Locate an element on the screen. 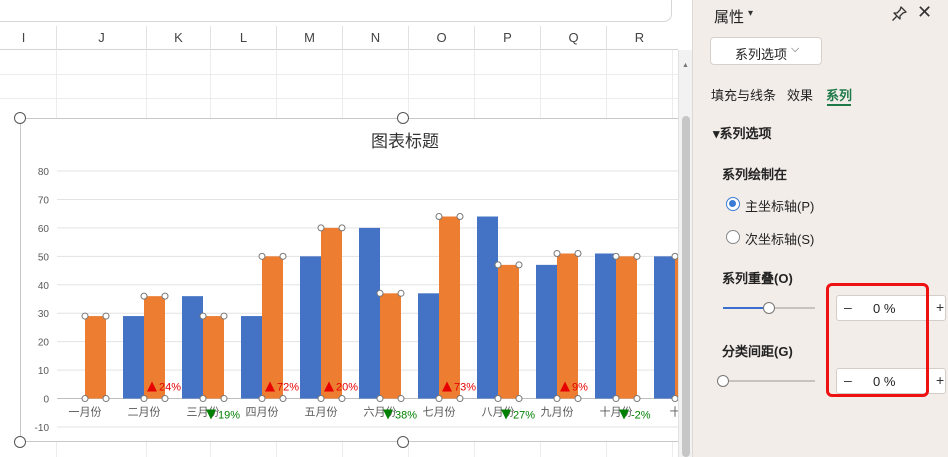  scroll-up-icon: ▲ is located at coordinates (685, 66).